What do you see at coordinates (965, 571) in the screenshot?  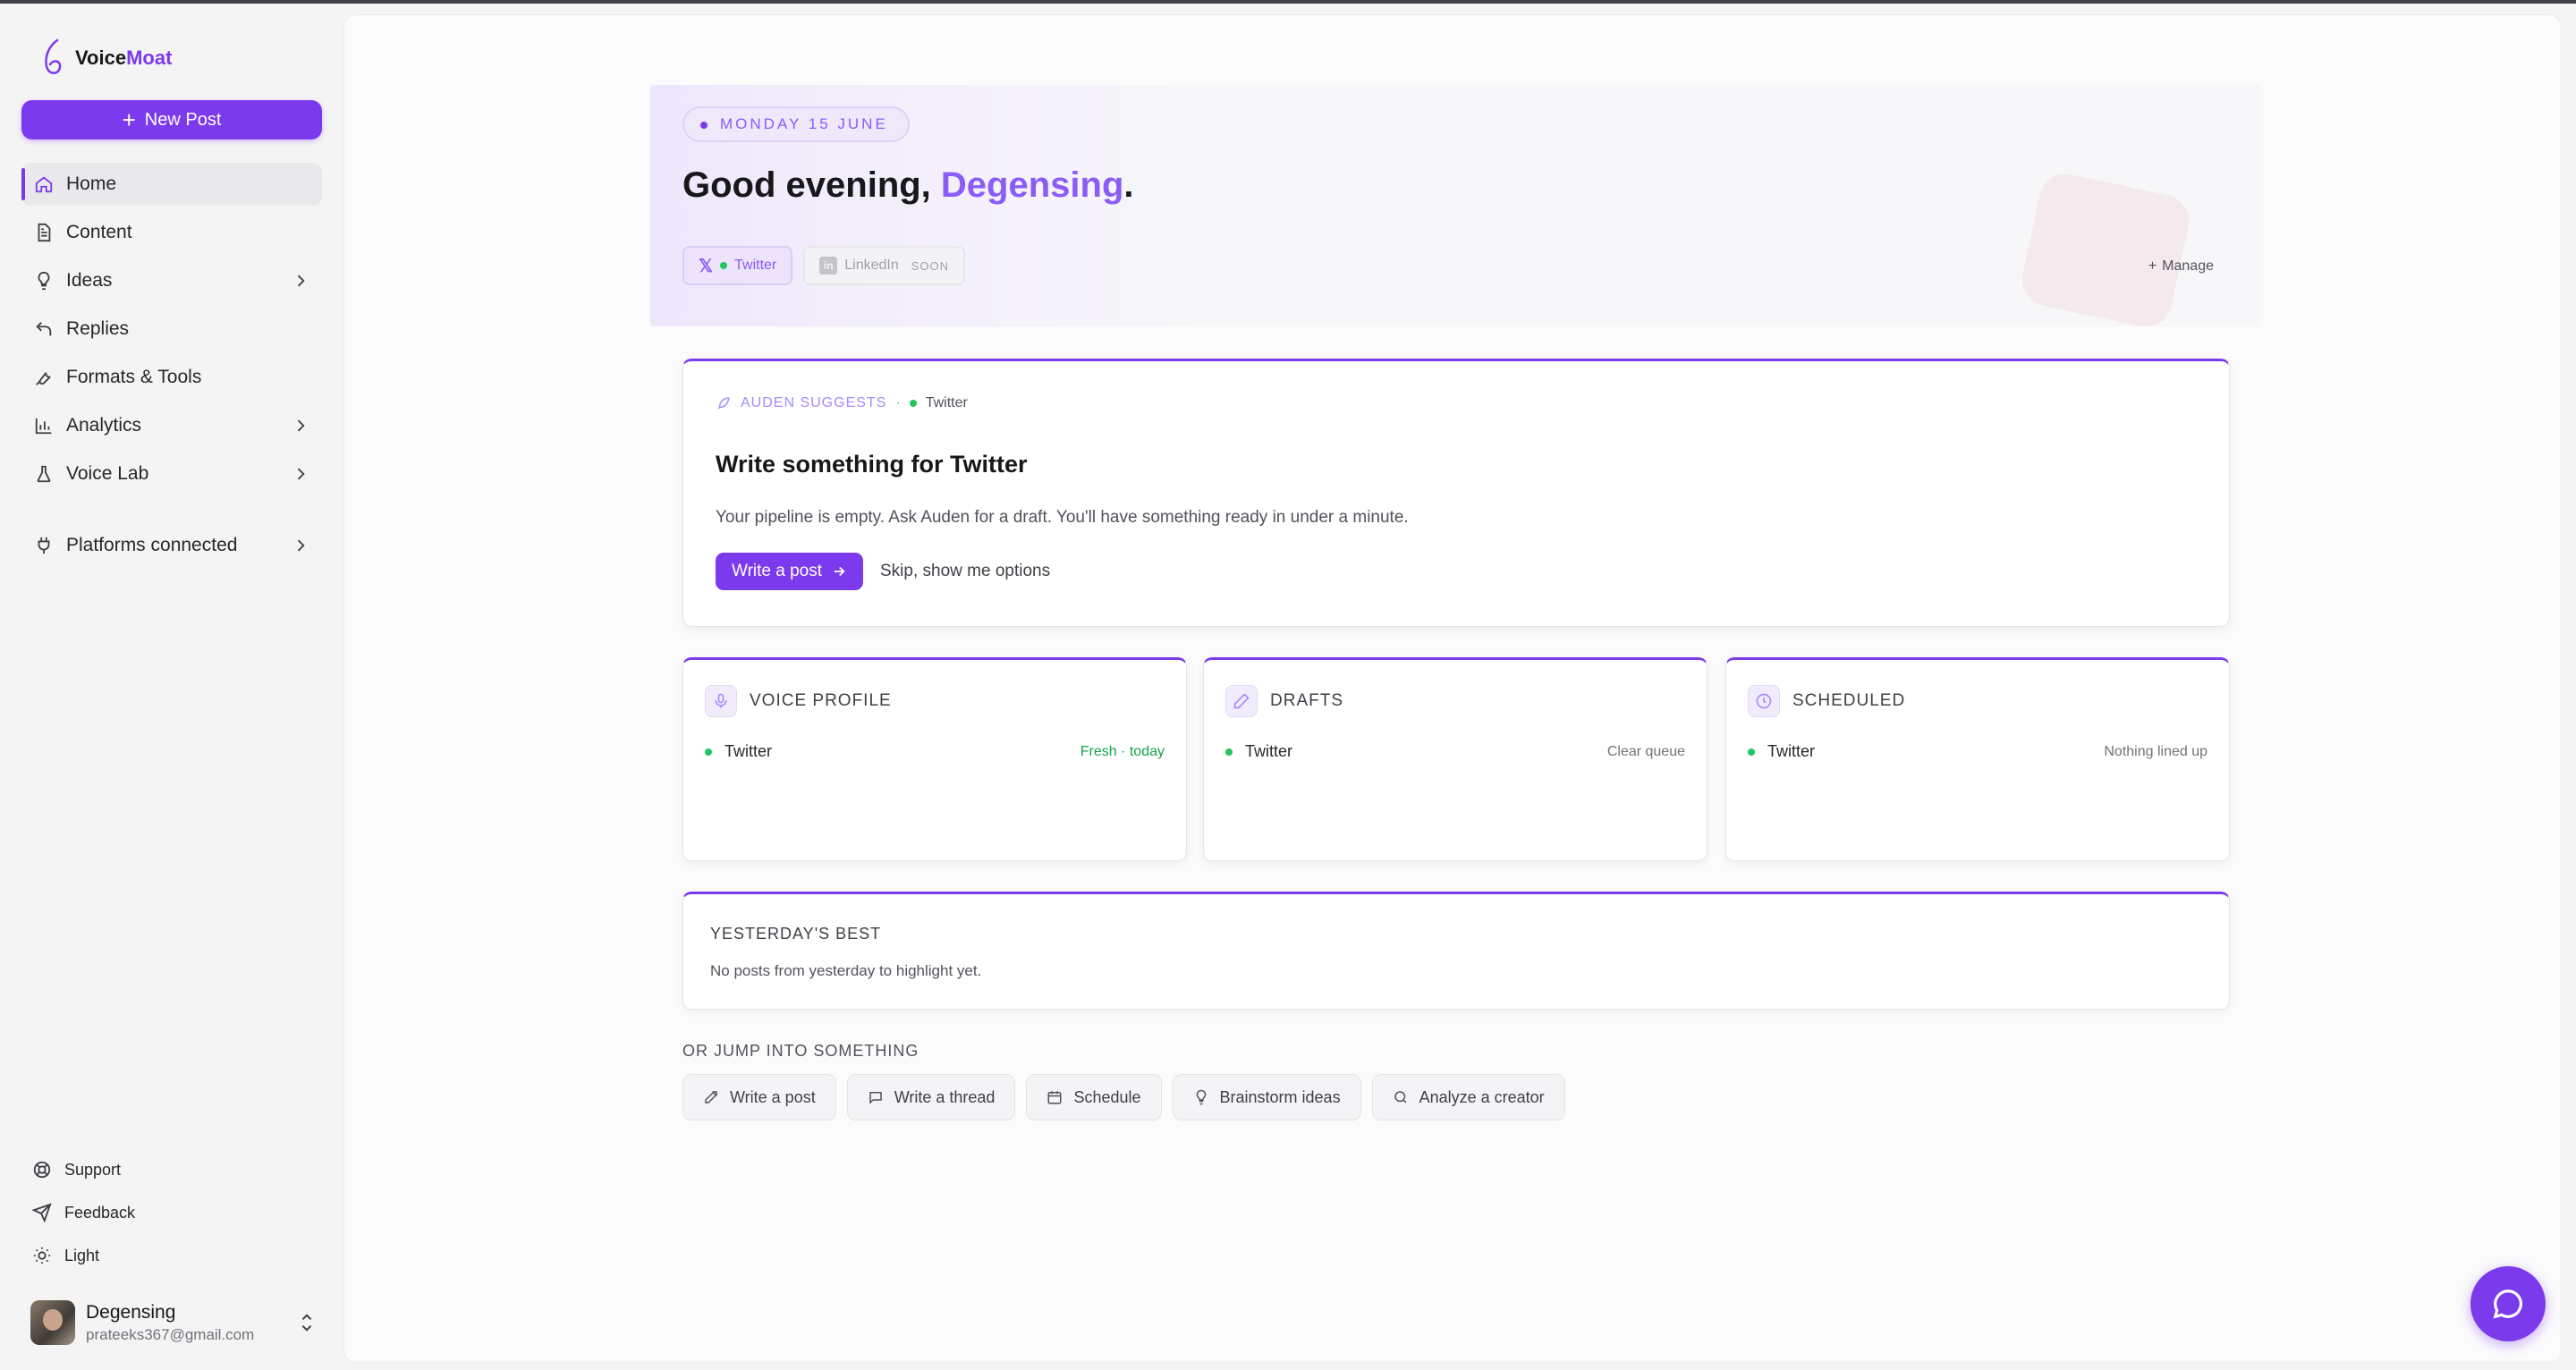 I see `skip-options-link: Skip, show me options` at bounding box center [965, 571].